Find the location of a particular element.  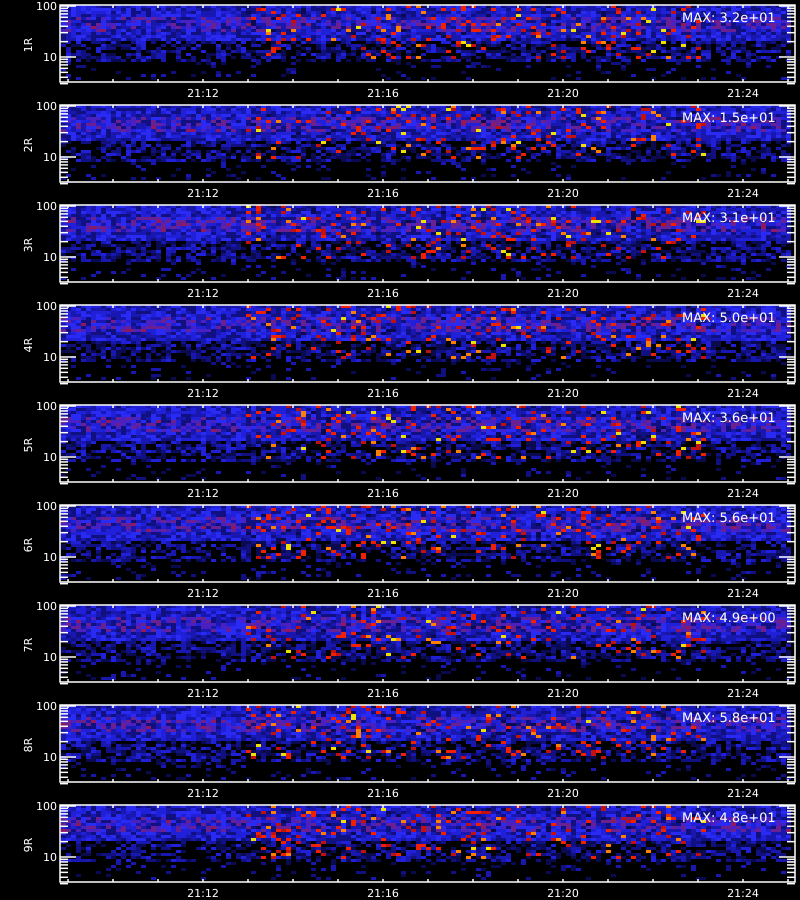

max-label: MAX: 4.9e+00 is located at coordinates (729, 618).